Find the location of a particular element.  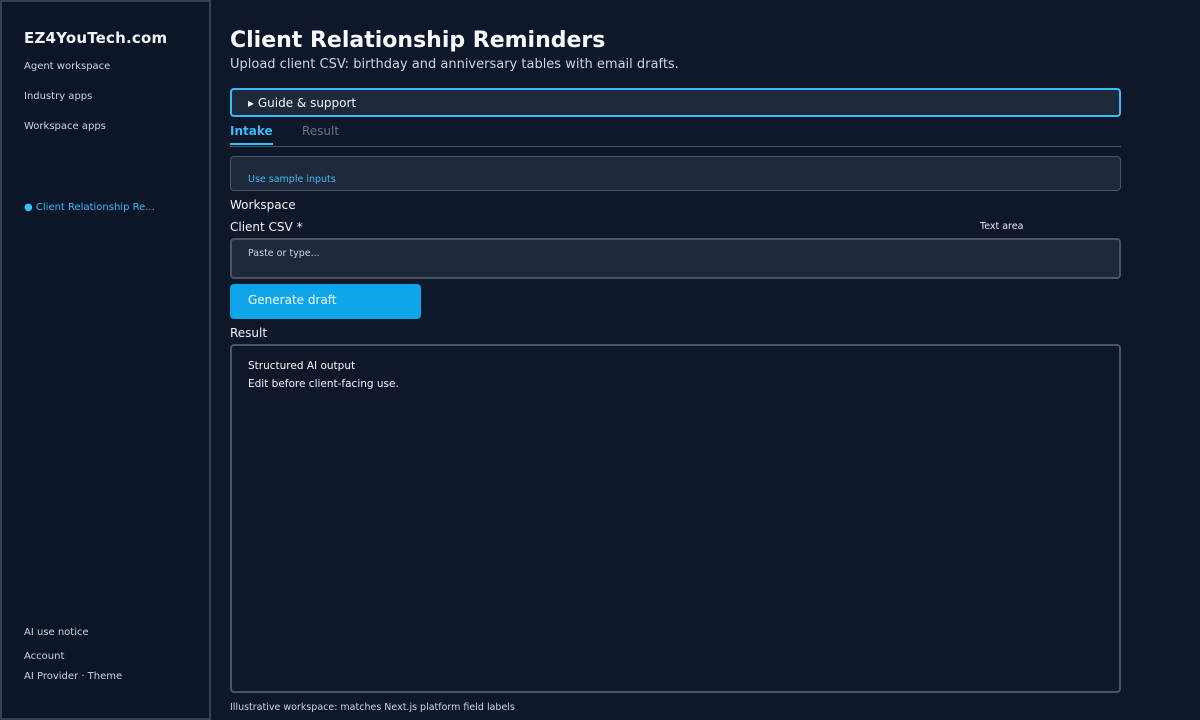

brand-logo: EZ4YouTech.com is located at coordinates (95, 38).